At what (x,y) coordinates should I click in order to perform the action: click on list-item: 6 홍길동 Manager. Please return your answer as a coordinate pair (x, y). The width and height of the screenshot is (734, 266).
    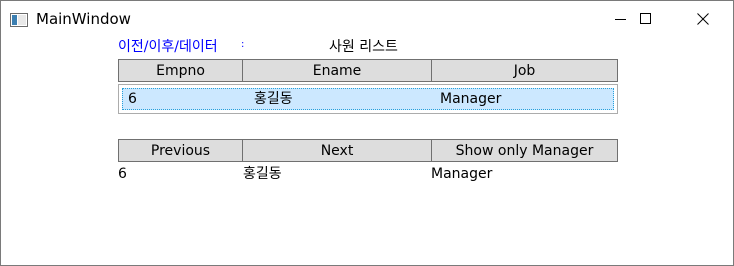
    Looking at the image, I should click on (368, 99).